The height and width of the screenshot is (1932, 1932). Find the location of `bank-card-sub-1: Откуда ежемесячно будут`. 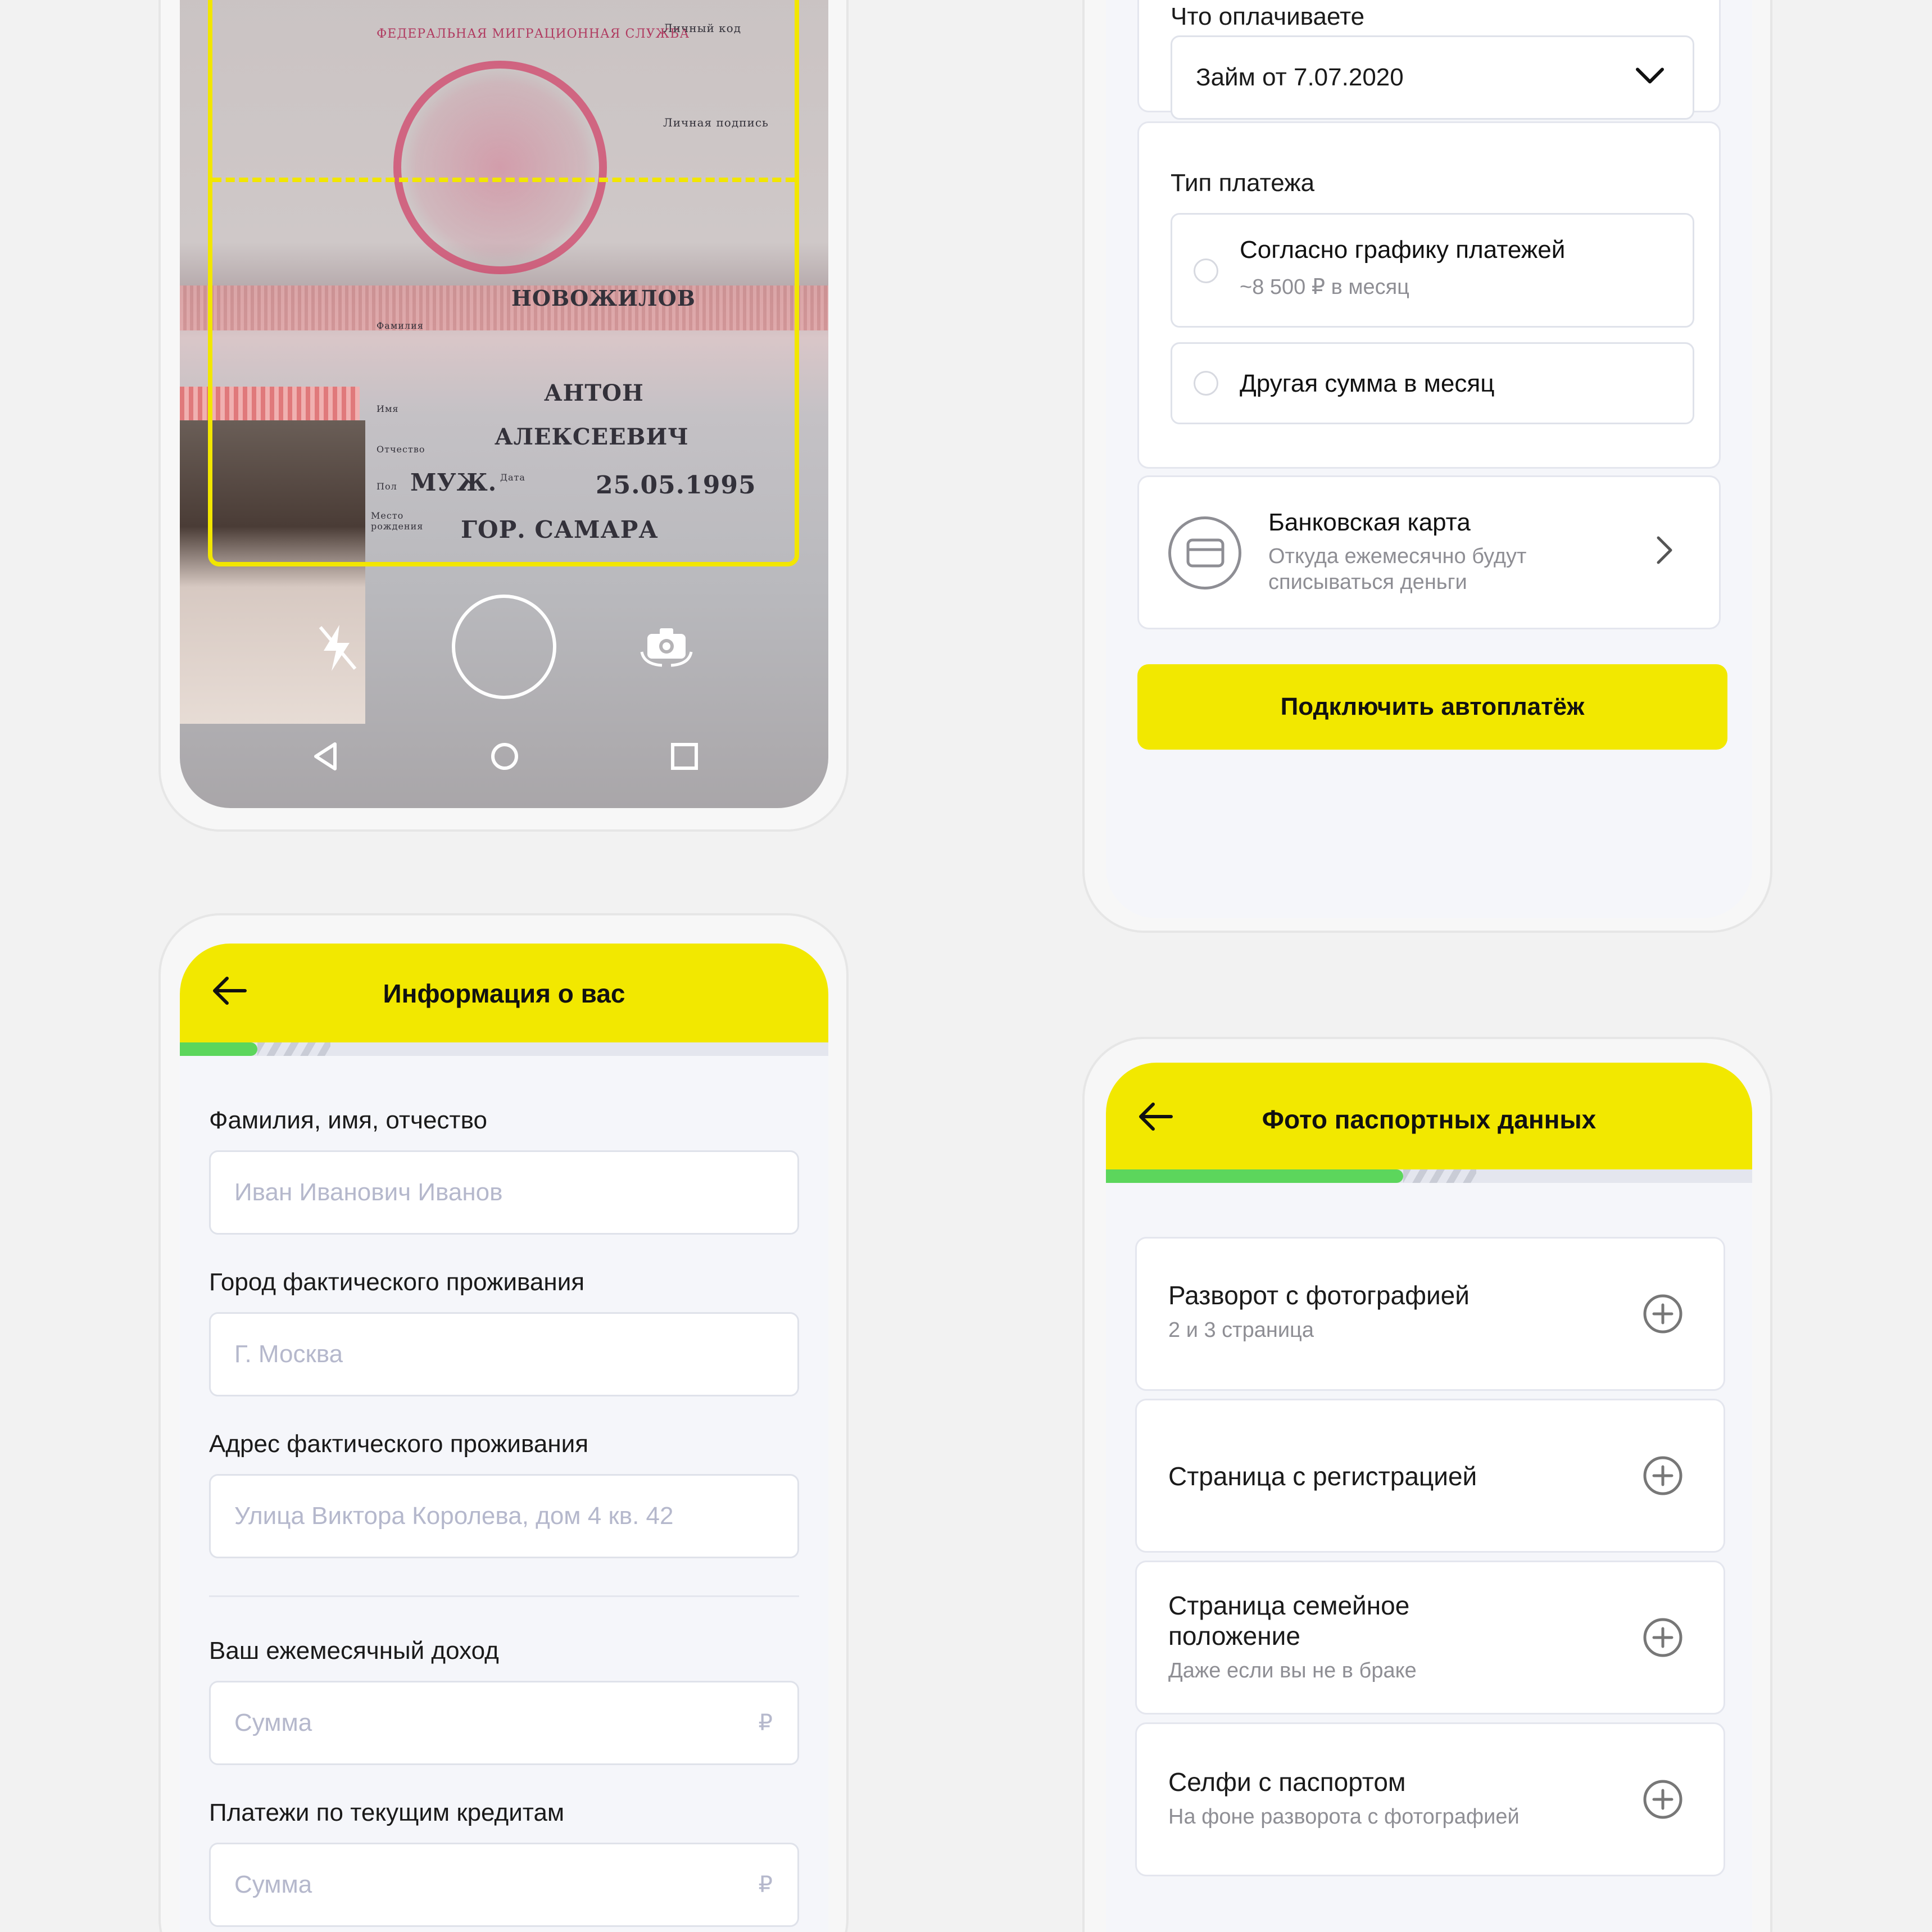

bank-card-sub-1: Откуда ежемесячно будут is located at coordinates (1397, 556).